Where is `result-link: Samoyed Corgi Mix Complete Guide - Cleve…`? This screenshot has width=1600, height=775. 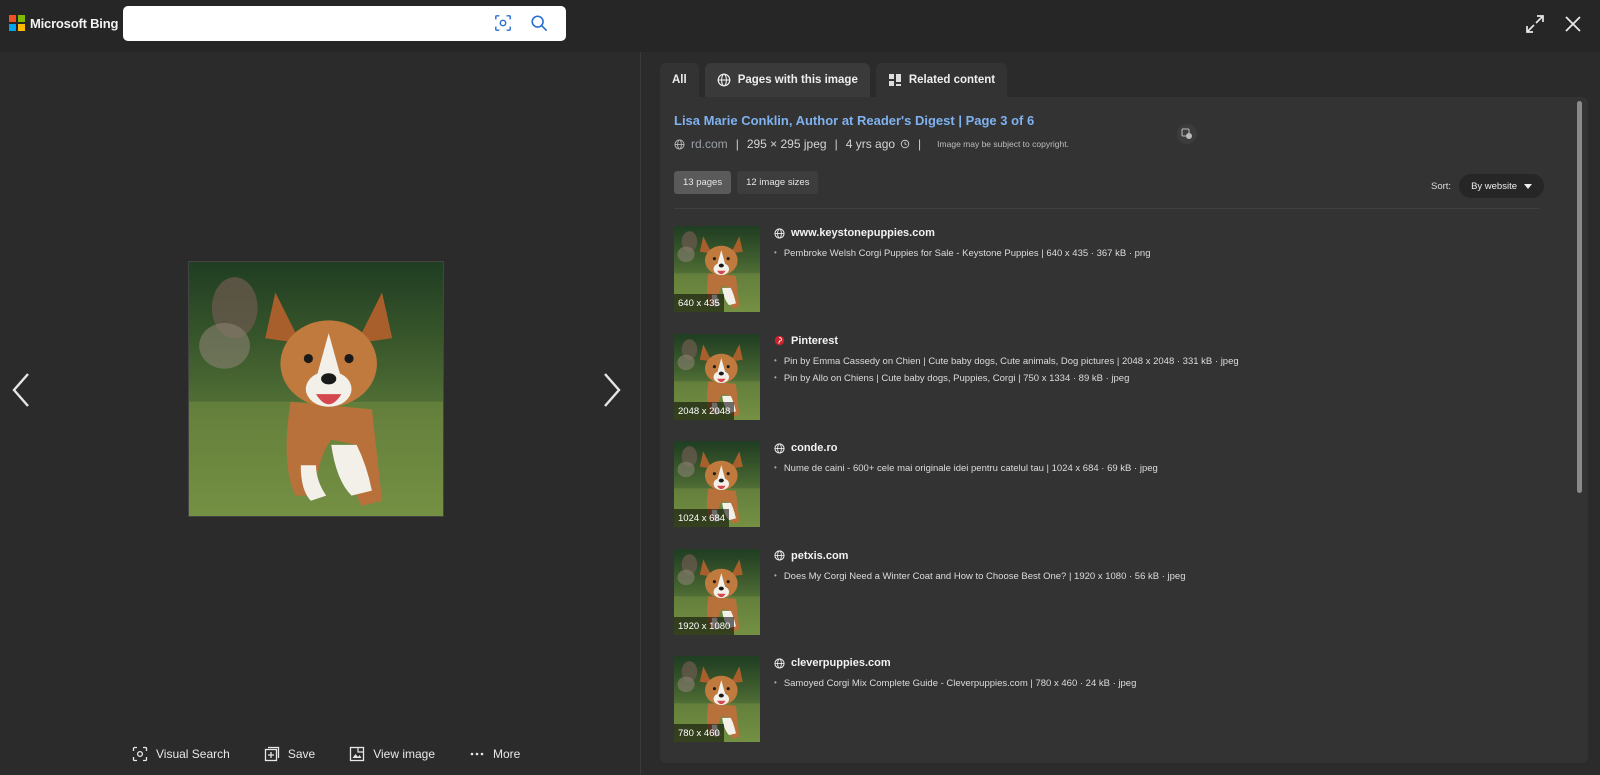 result-link: Samoyed Corgi Mix Complete Guide - Cleve… is located at coordinates (955, 683).